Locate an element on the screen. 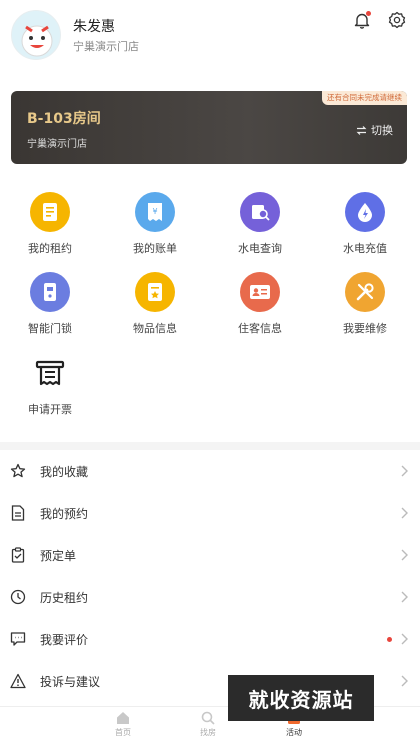 Image resolution: width=420 pixels, height=746 pixels. switch-room-label: 切换 is located at coordinates (382, 130).